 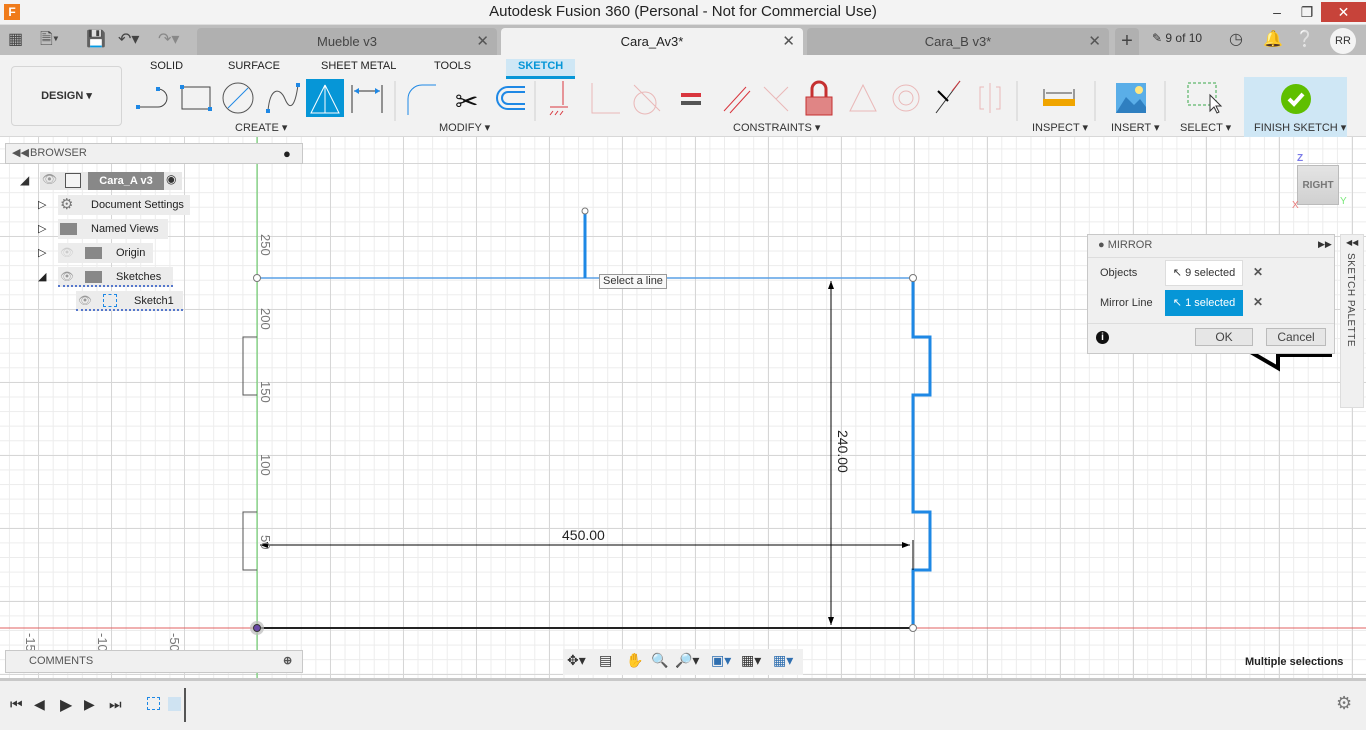 I want to click on navigation-bar: ✥▾ ▤ ✋ 🔍 🔎▾ ▣▾ ▦▾ ▦▾, so click(x=683, y=662).